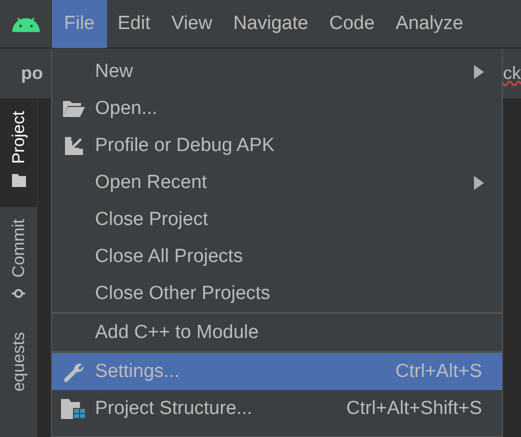 The height and width of the screenshot is (437, 521). What do you see at coordinates (26, 24) in the screenshot?
I see `android-logo-icon` at bounding box center [26, 24].